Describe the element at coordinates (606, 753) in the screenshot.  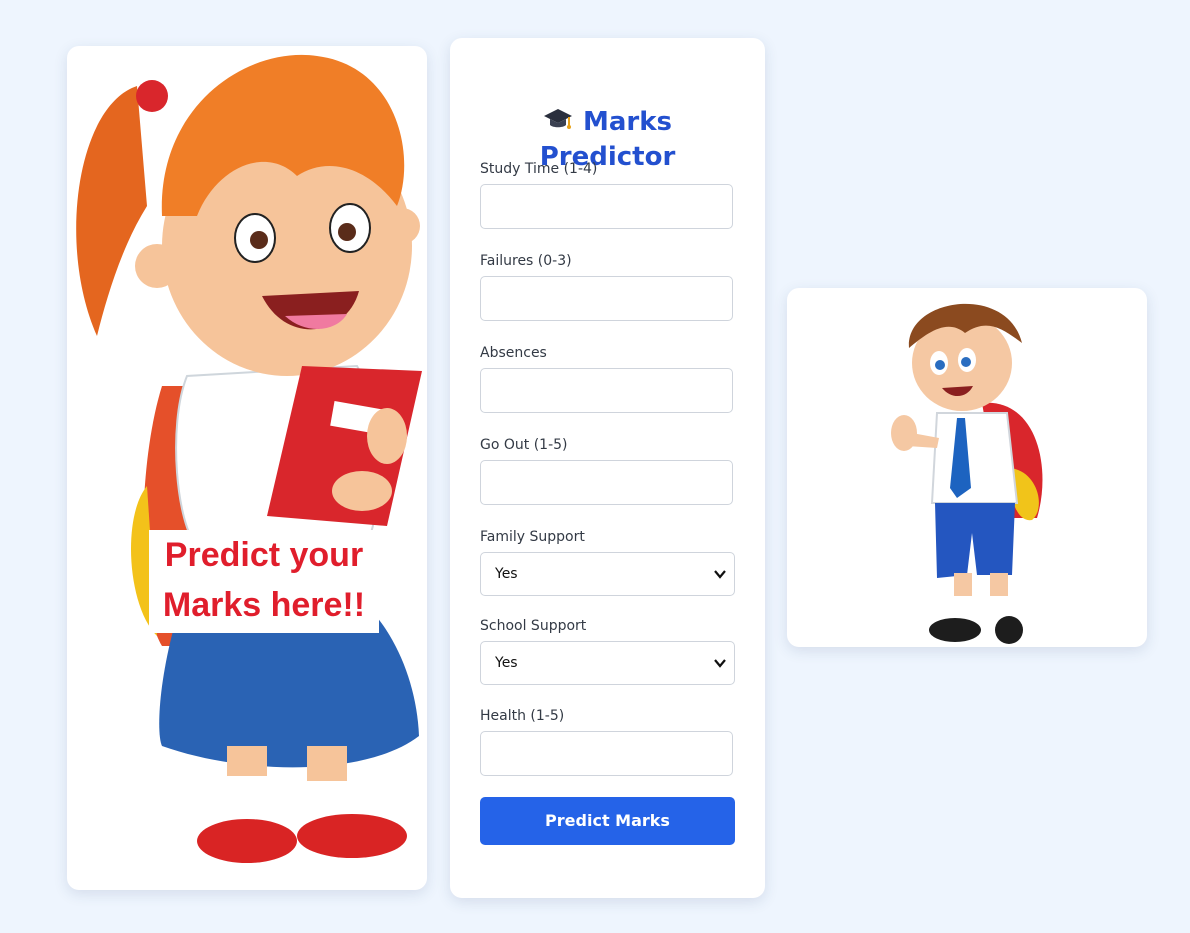
I see `health-input` at that location.